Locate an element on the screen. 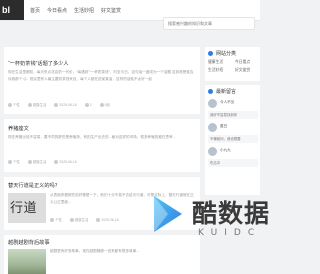 The image size is (320, 274). article-meta: 个性 健康生活 2025-06-16 2 0阅 is located at coordinates (59, 105).